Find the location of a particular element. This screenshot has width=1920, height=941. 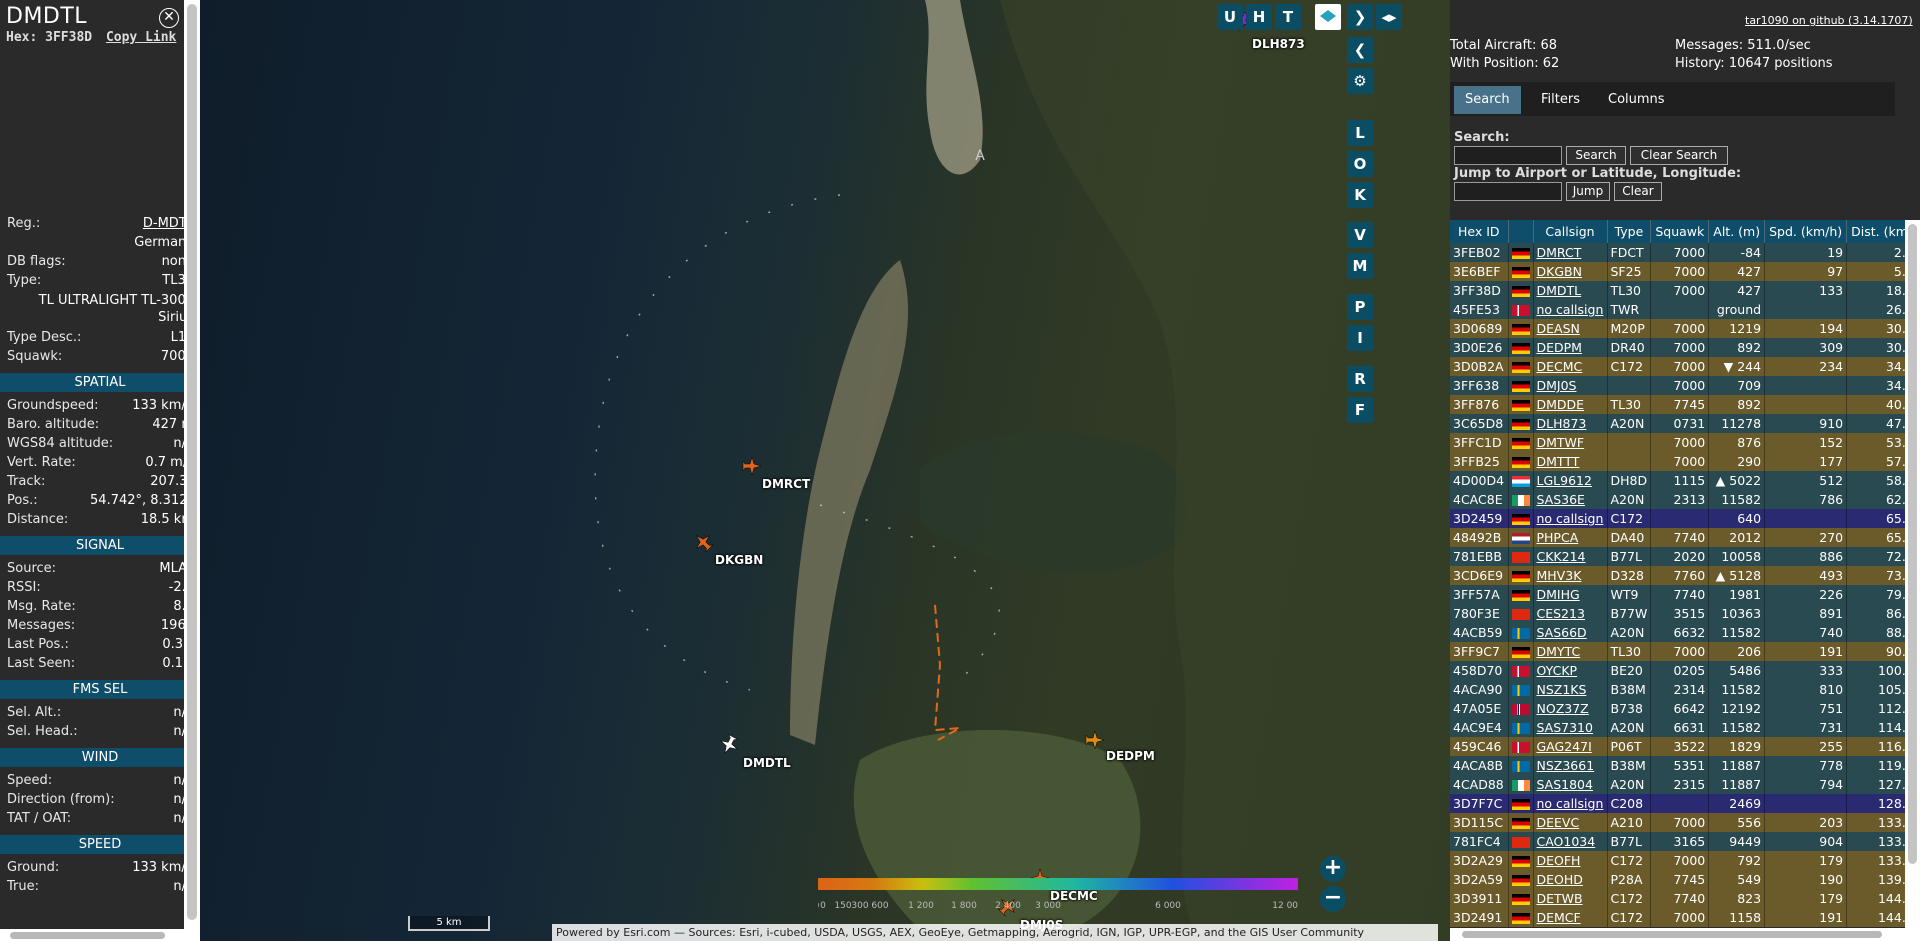

tab-search: Search is located at coordinates (1487, 100).